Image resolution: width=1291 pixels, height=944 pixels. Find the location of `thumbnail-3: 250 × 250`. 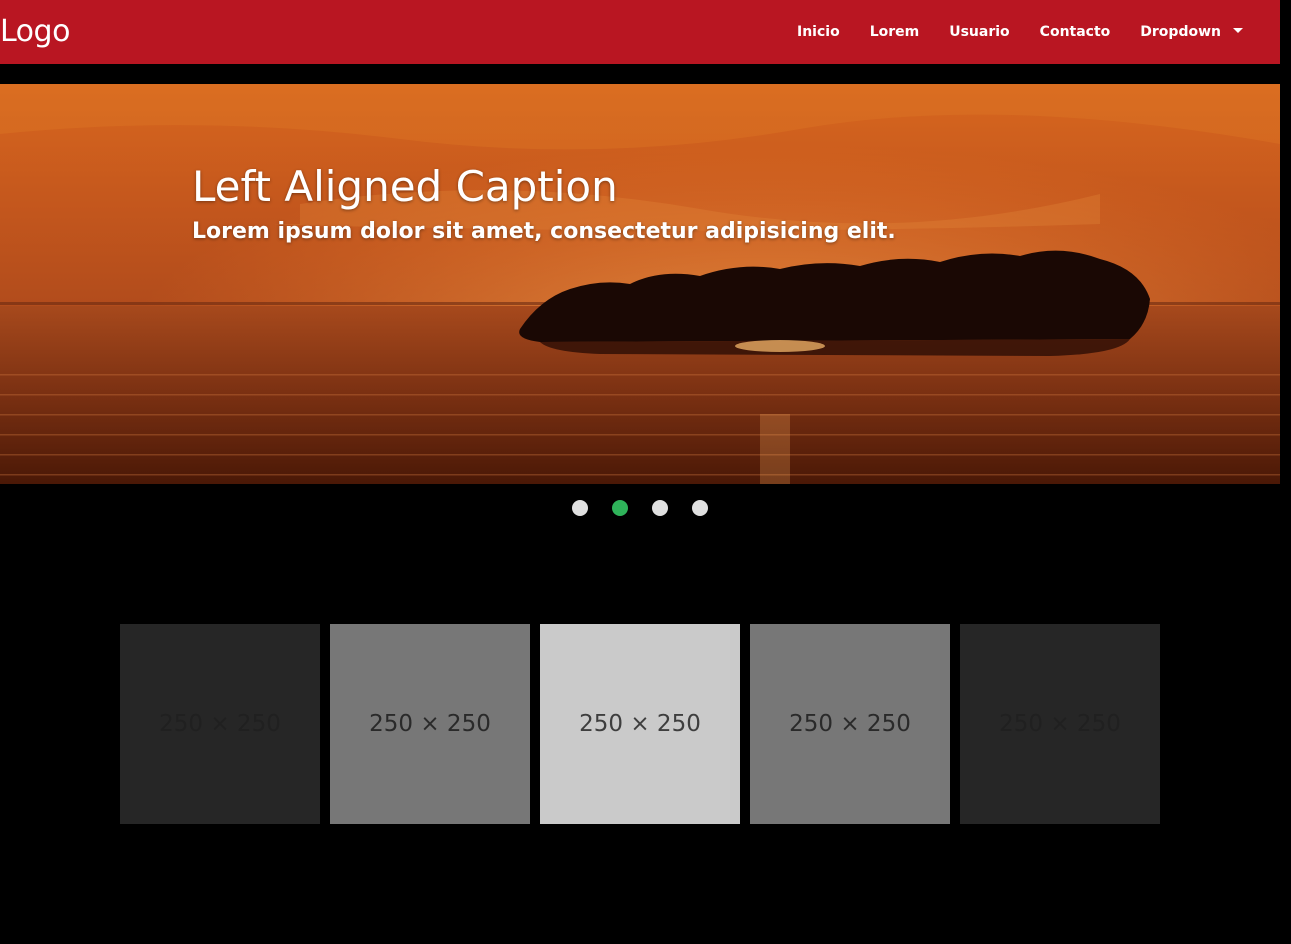

thumbnail-3: 250 × 250 is located at coordinates (640, 724).